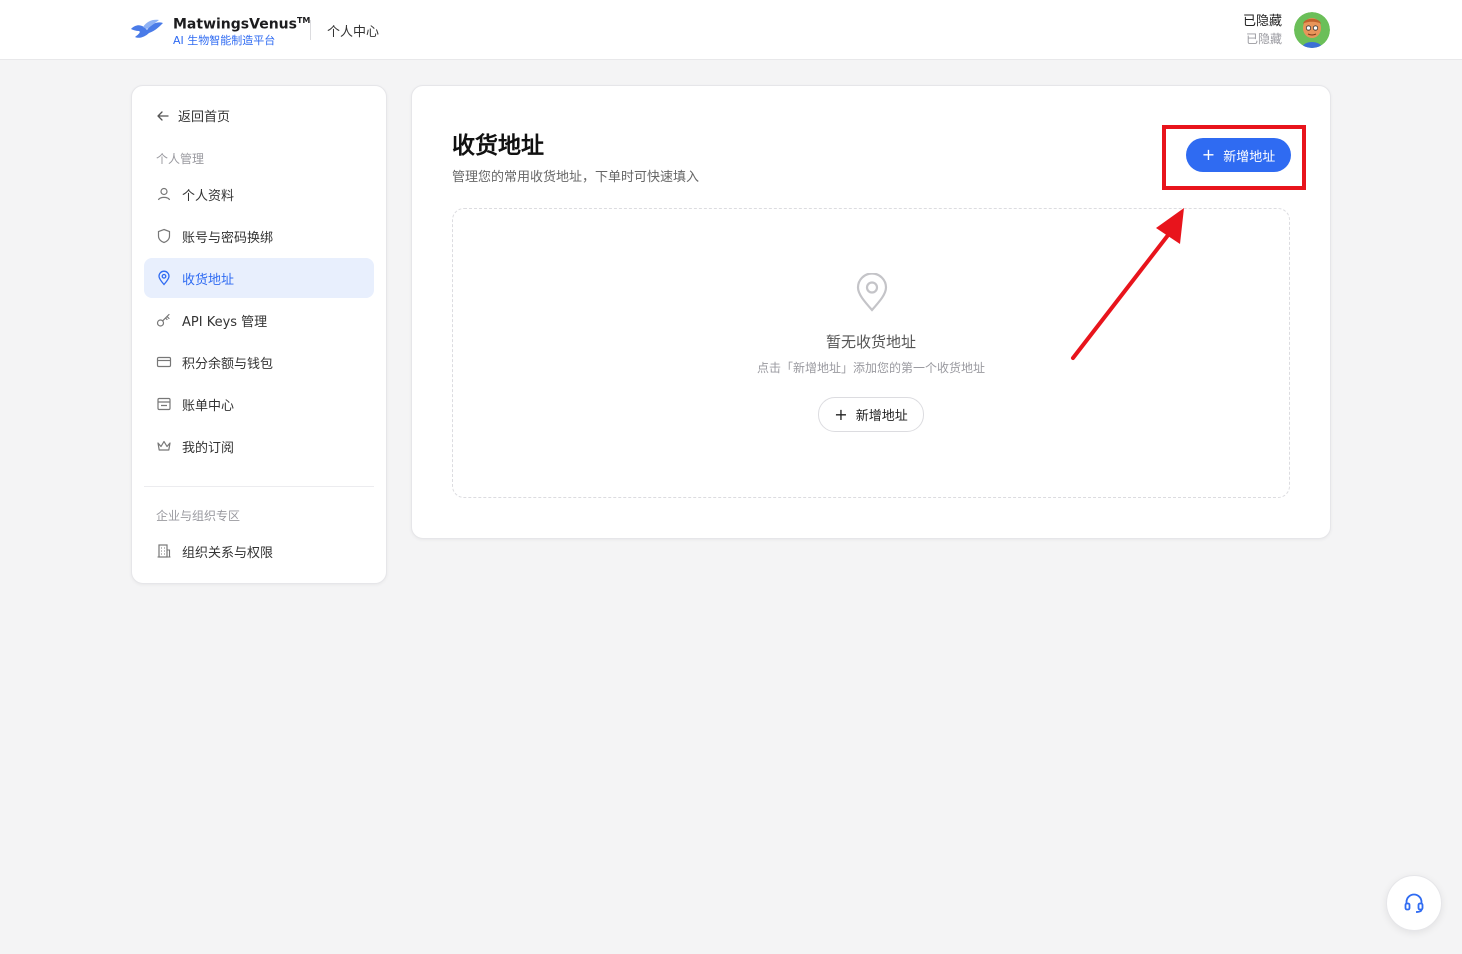 The width and height of the screenshot is (1462, 954). Describe the element at coordinates (1249, 157) in the screenshot. I see `add-address-label: 新增地址` at that location.